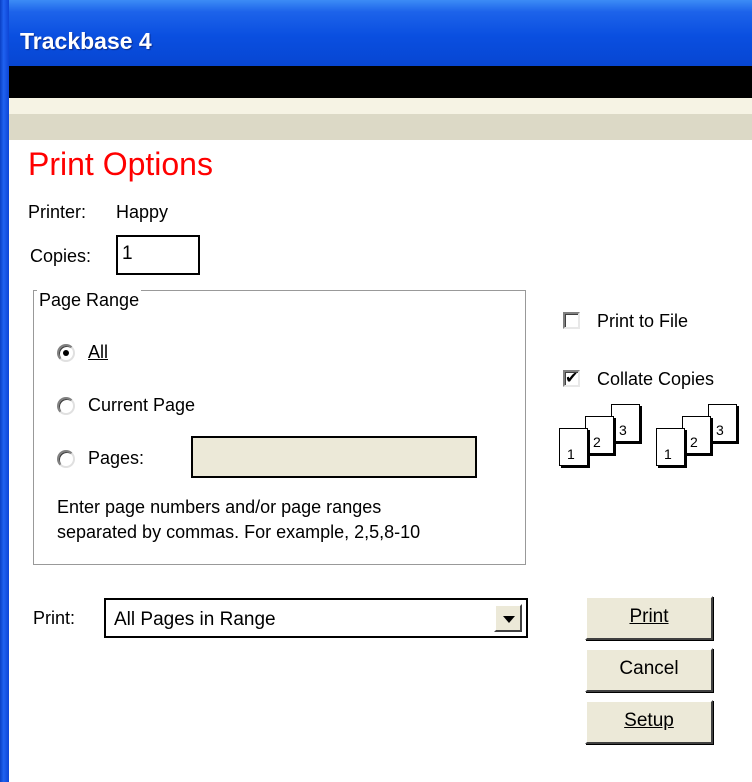 The height and width of the screenshot is (782, 752). Describe the element at coordinates (219, 507) in the screenshot. I see `page-range-hint-line1: Enter page numbers and/or page ranges` at that location.